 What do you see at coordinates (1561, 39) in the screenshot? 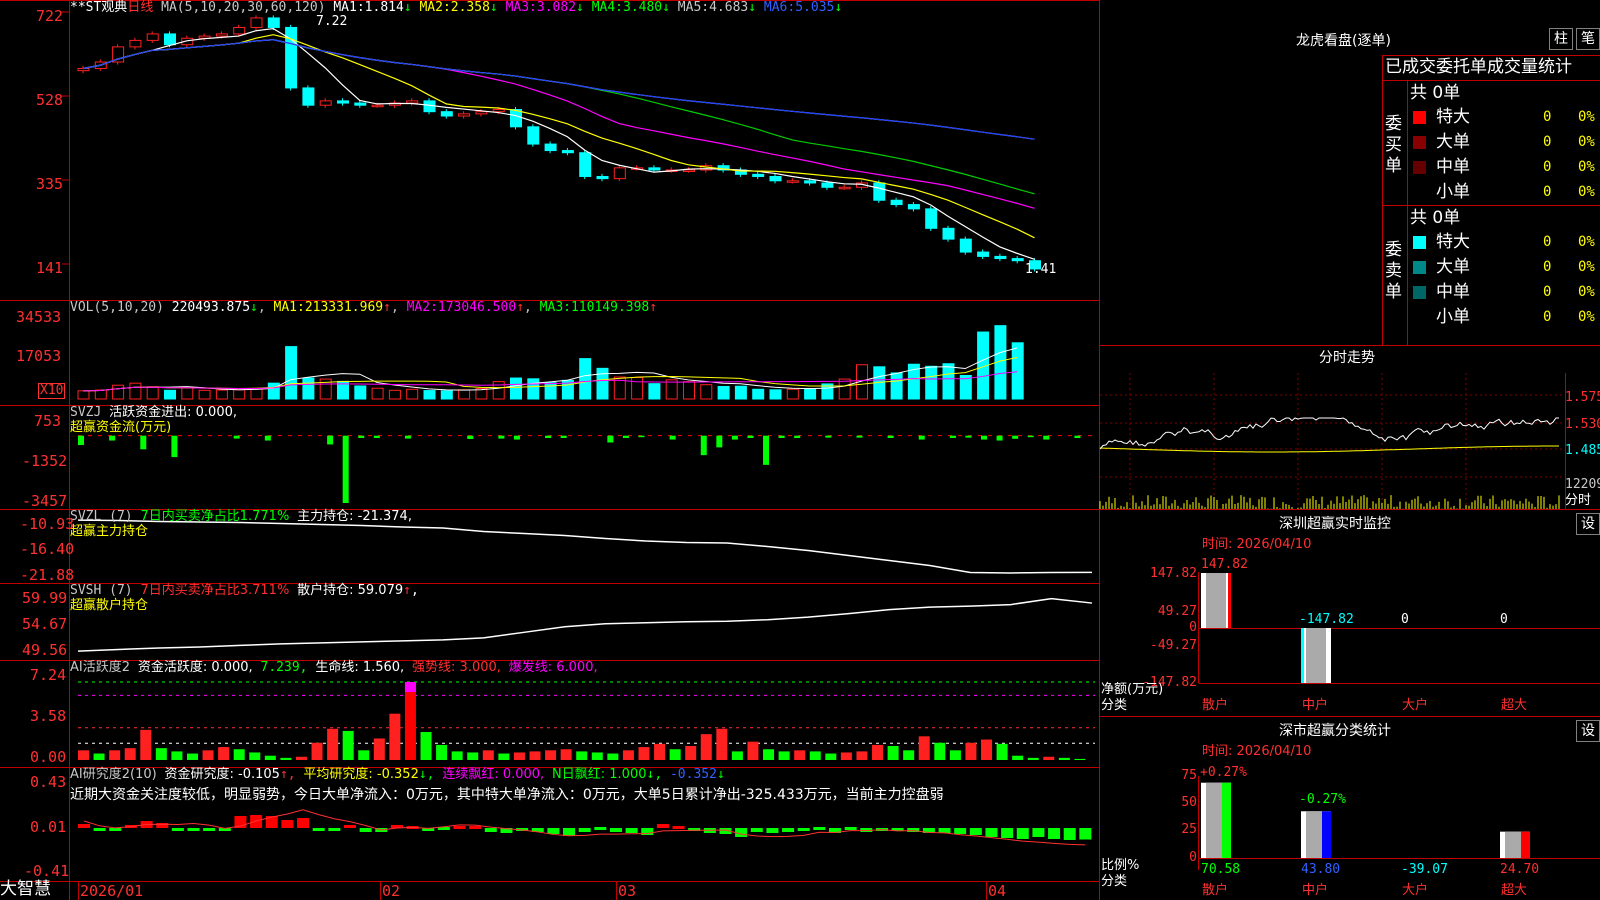
I see `bar-mode-button: 柱` at bounding box center [1561, 39].